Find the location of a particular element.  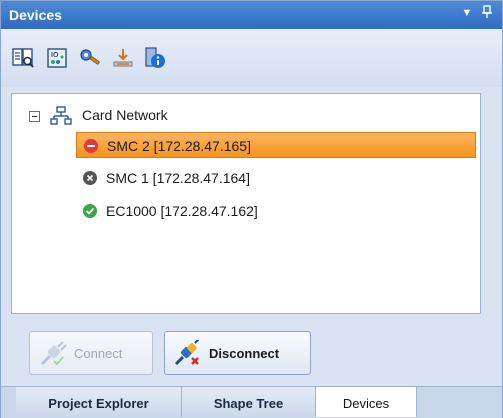

connect-plug-icon is located at coordinates (53, 354).